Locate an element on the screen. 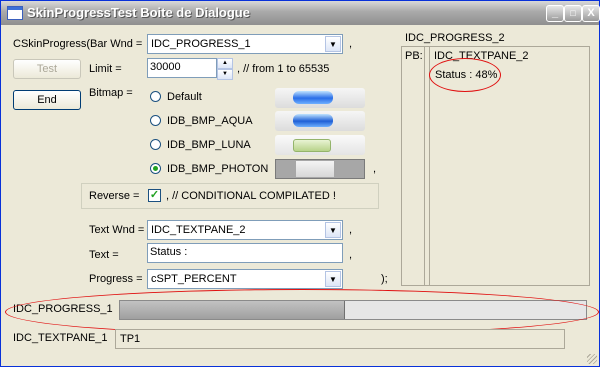 Image resolution: width=600 pixels, height=367 pixels. bar-wnd-combo: IDC_PROGRESS_1 ▼ is located at coordinates (245, 44).